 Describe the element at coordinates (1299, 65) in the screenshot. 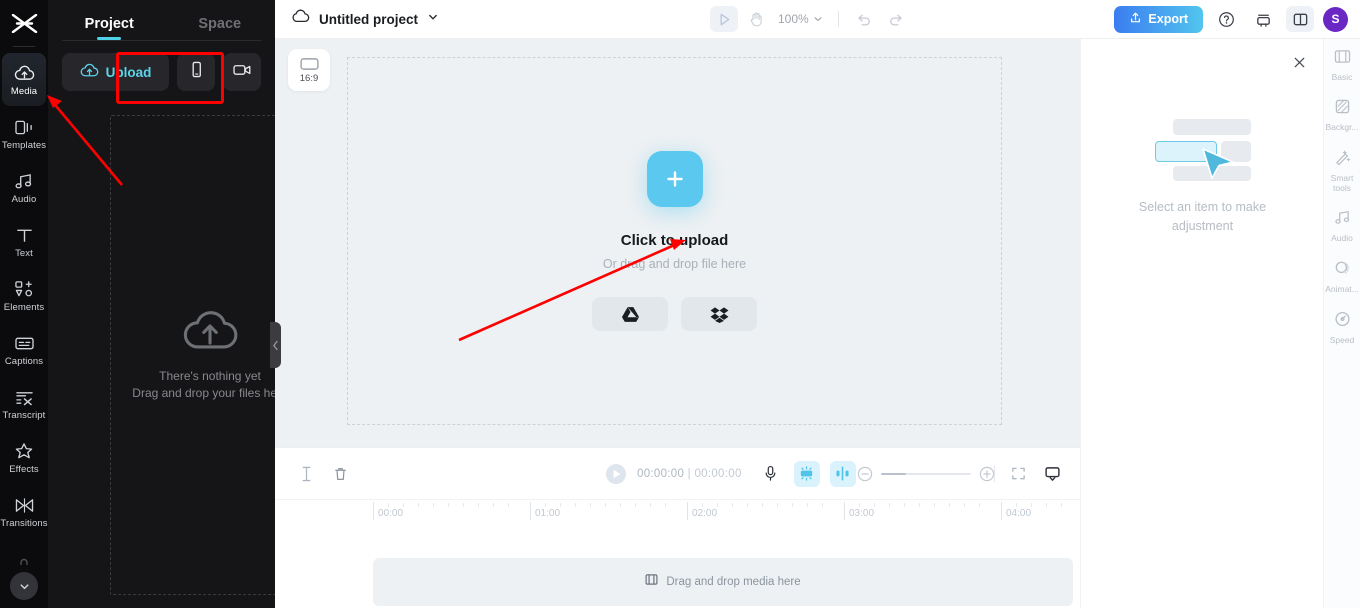

I see `close-button` at that location.